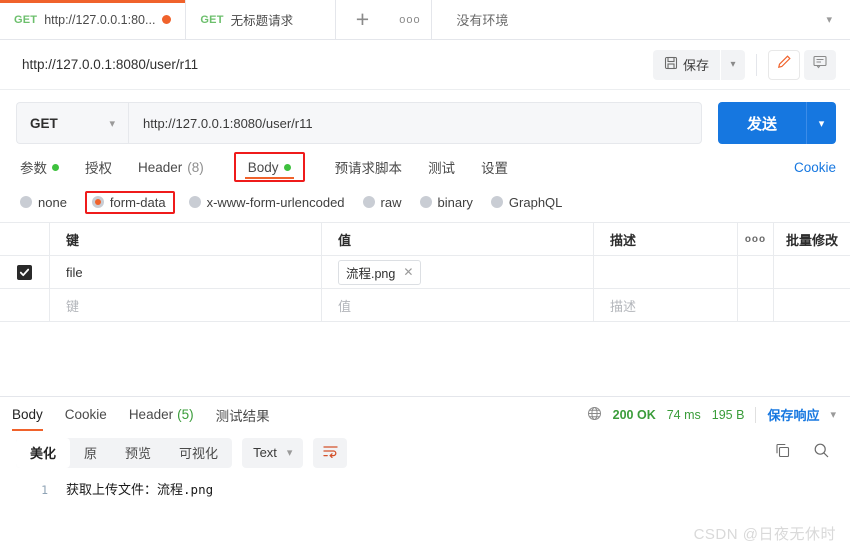 This screenshot has width=850, height=552. I want to click on view-mode-pretty: 美化, so click(43, 452).